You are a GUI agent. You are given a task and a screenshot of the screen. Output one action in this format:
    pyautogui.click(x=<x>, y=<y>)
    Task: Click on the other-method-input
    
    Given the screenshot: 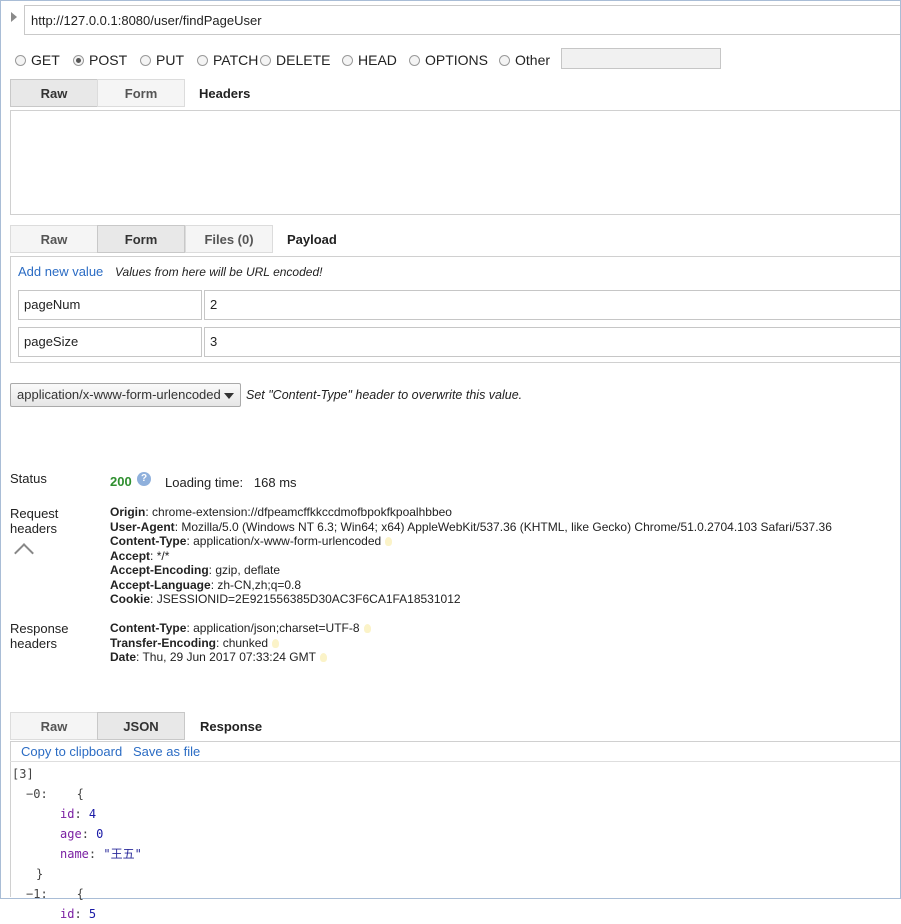 What is the action you would take?
    pyautogui.click(x=641, y=58)
    